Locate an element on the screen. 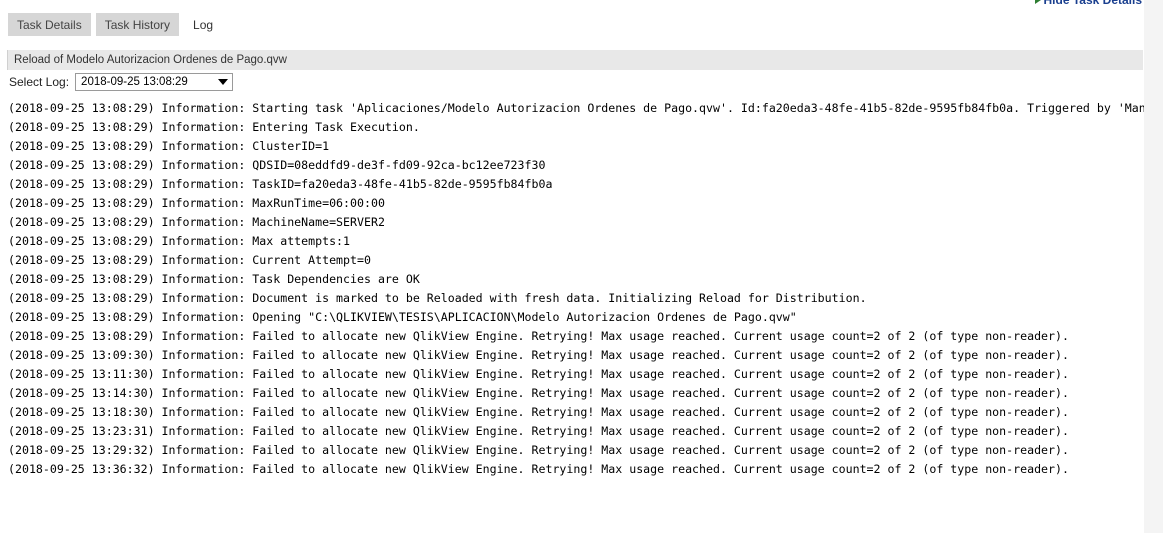 This screenshot has width=1163, height=533. left-arrow-icon is located at coordinates (1037, 2).